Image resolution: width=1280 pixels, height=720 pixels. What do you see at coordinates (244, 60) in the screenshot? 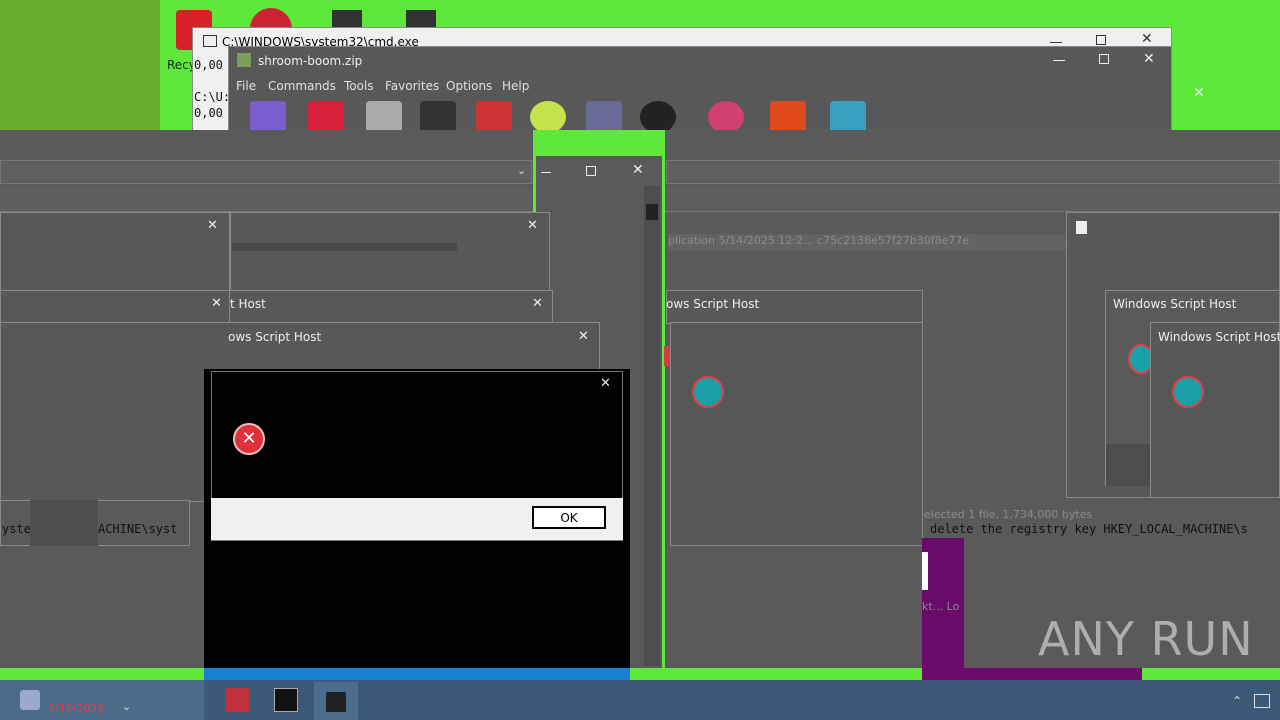
I see `winrar-icon` at bounding box center [244, 60].